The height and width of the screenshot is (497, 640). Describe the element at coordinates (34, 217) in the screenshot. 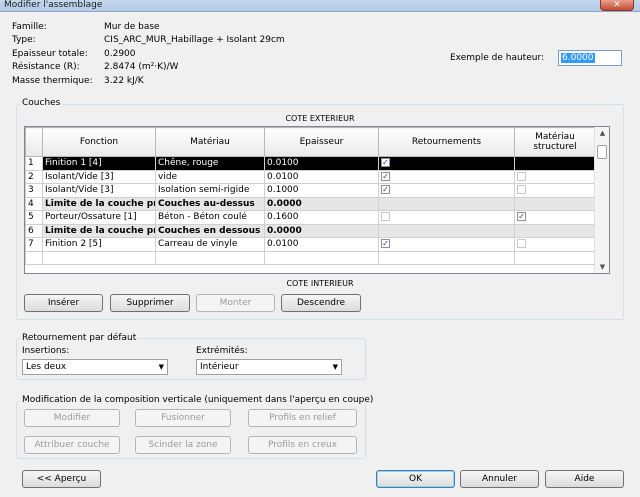

I see `layer-number: 5` at that location.